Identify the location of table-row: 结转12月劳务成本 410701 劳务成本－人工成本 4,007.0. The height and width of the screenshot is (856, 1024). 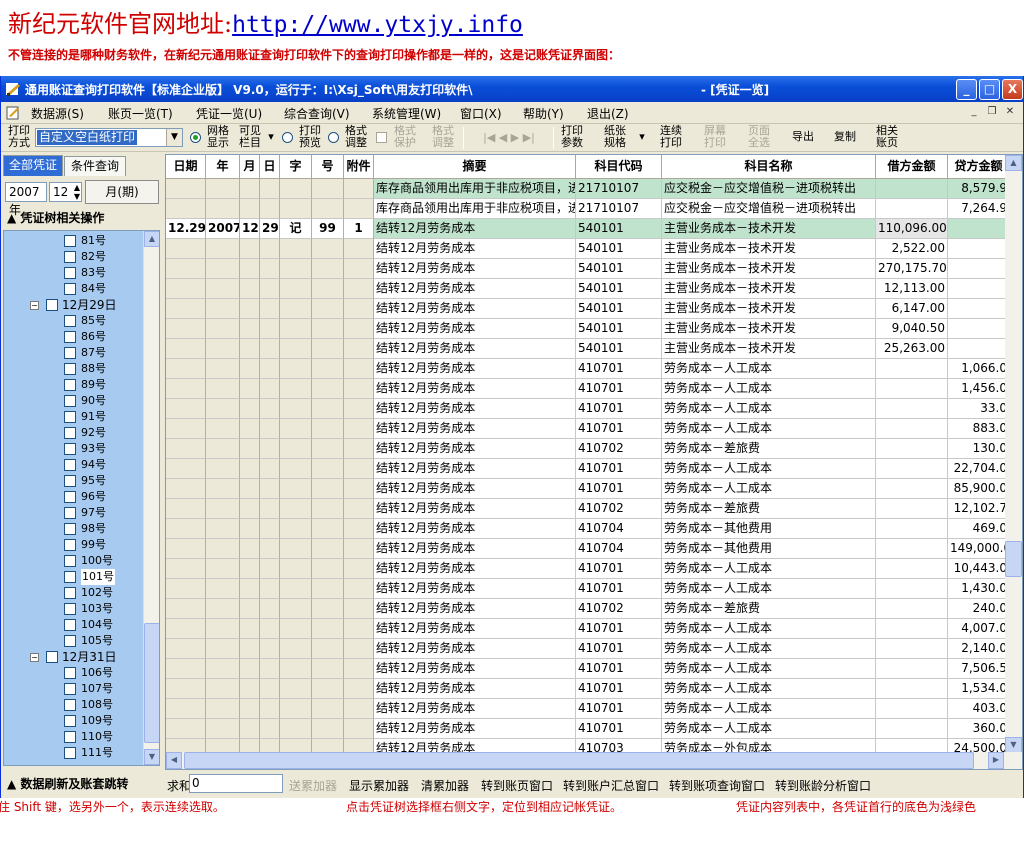
(588, 629).